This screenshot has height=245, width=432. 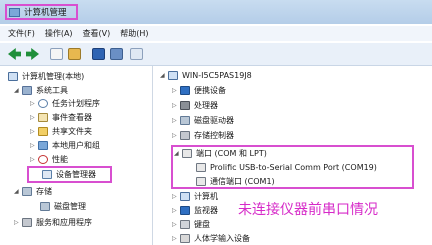 I want to click on device-storage-controllers: ▷ 存储控制器, so click(x=203, y=135).